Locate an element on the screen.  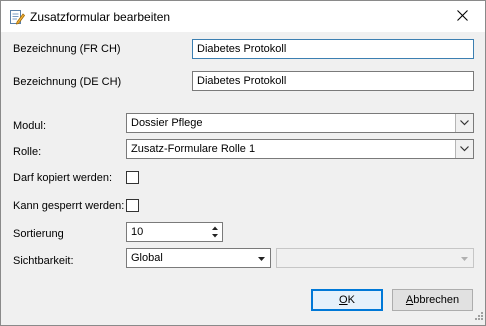
darf-kopiert-label: Darf kopiert werden: is located at coordinates (63, 178).